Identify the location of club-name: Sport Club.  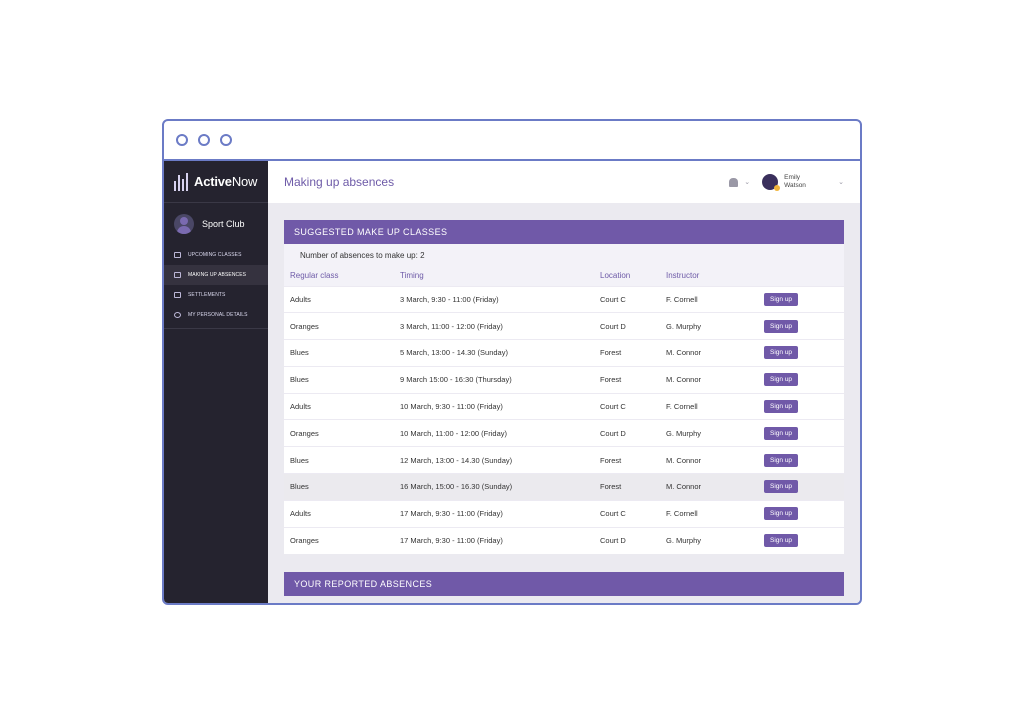
(223, 224).